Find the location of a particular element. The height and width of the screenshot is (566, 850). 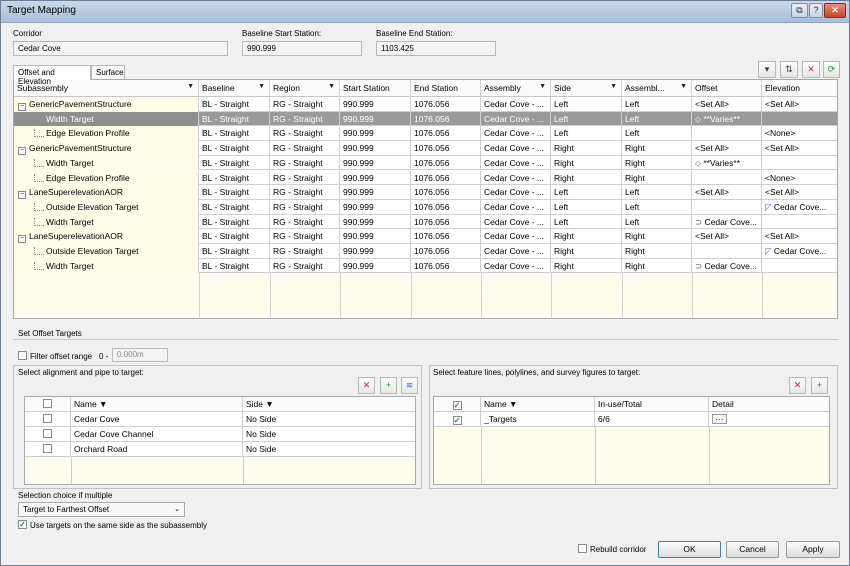

sort-icon: ⇅ is located at coordinates (789, 69).